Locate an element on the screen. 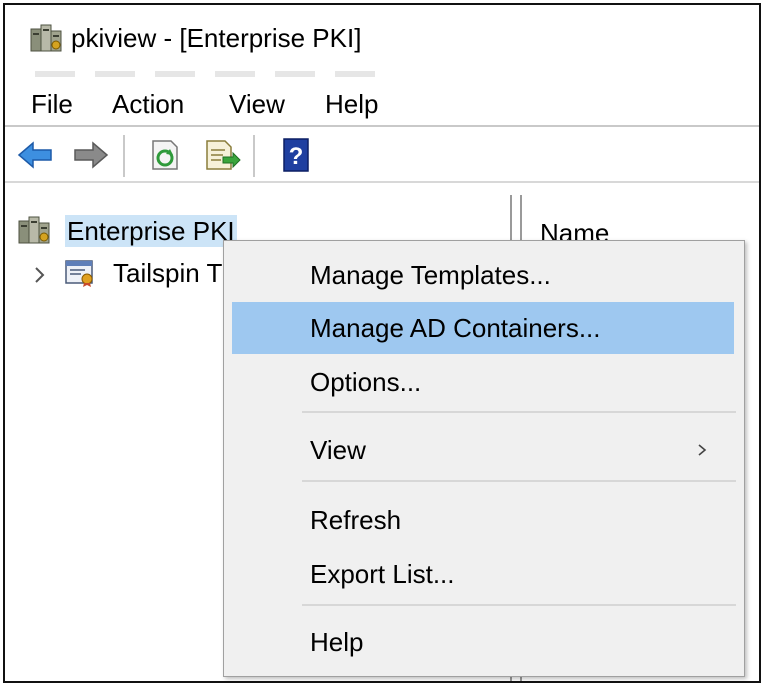  enterprise-pki-app-icon is located at coordinates (46, 38).